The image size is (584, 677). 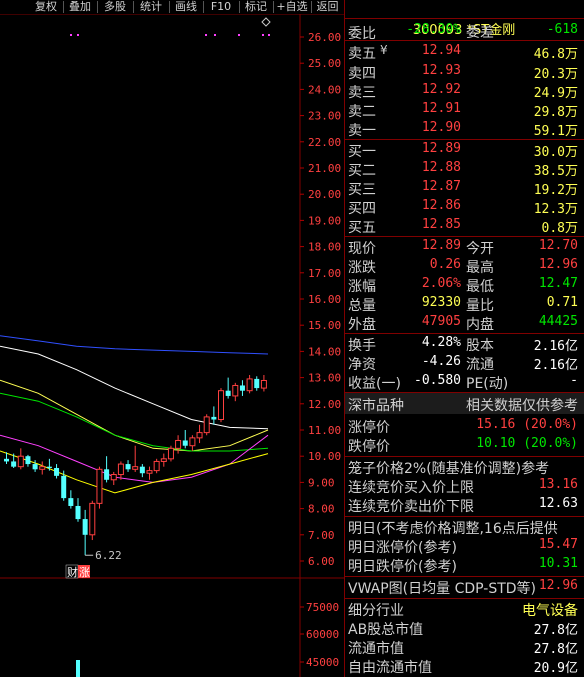 What do you see at coordinates (186, 7) in the screenshot?
I see `draw-line-button: 画线` at bounding box center [186, 7].